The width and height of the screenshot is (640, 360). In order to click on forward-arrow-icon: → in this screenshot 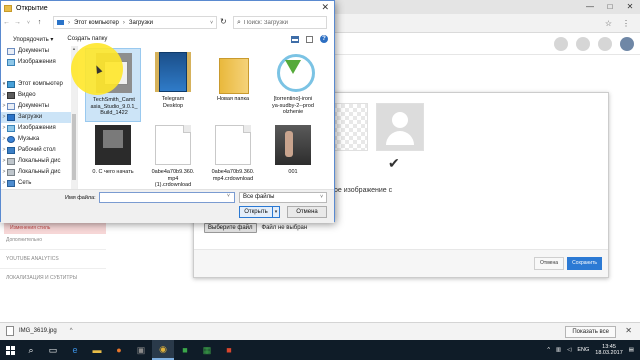, I will do `click(17, 22)`.